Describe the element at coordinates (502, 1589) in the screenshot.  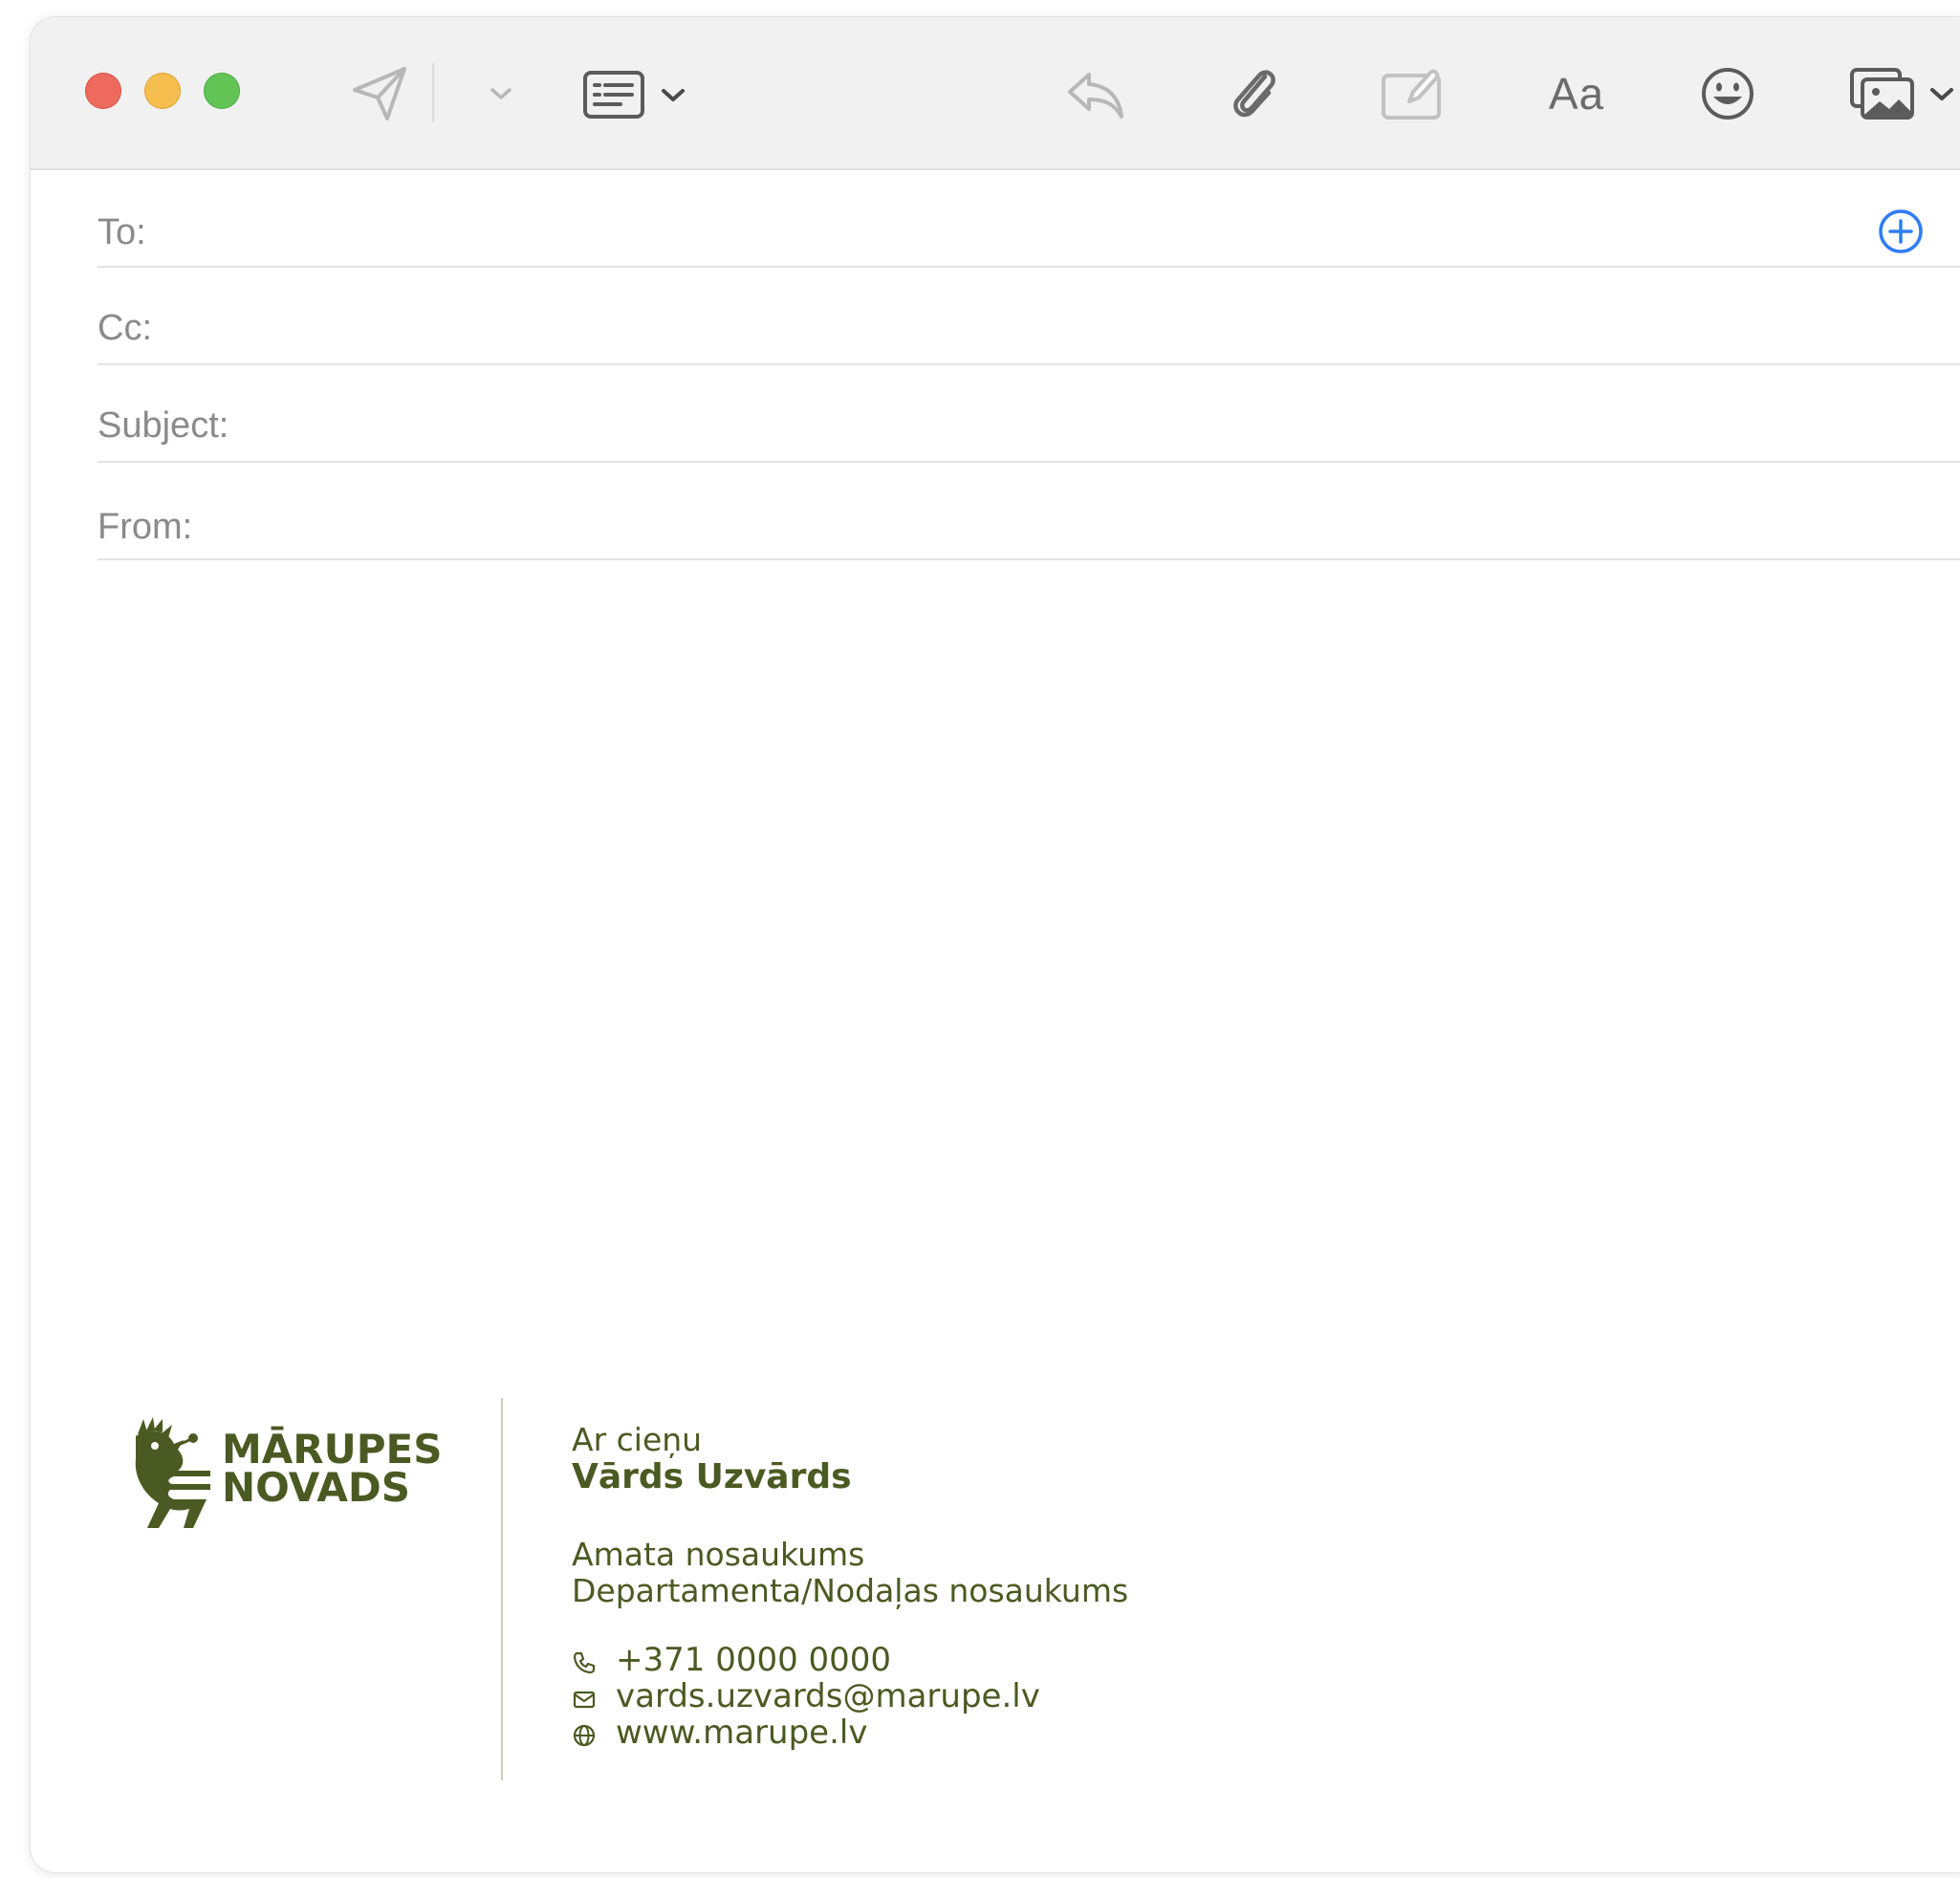
I see `signature-divider` at that location.